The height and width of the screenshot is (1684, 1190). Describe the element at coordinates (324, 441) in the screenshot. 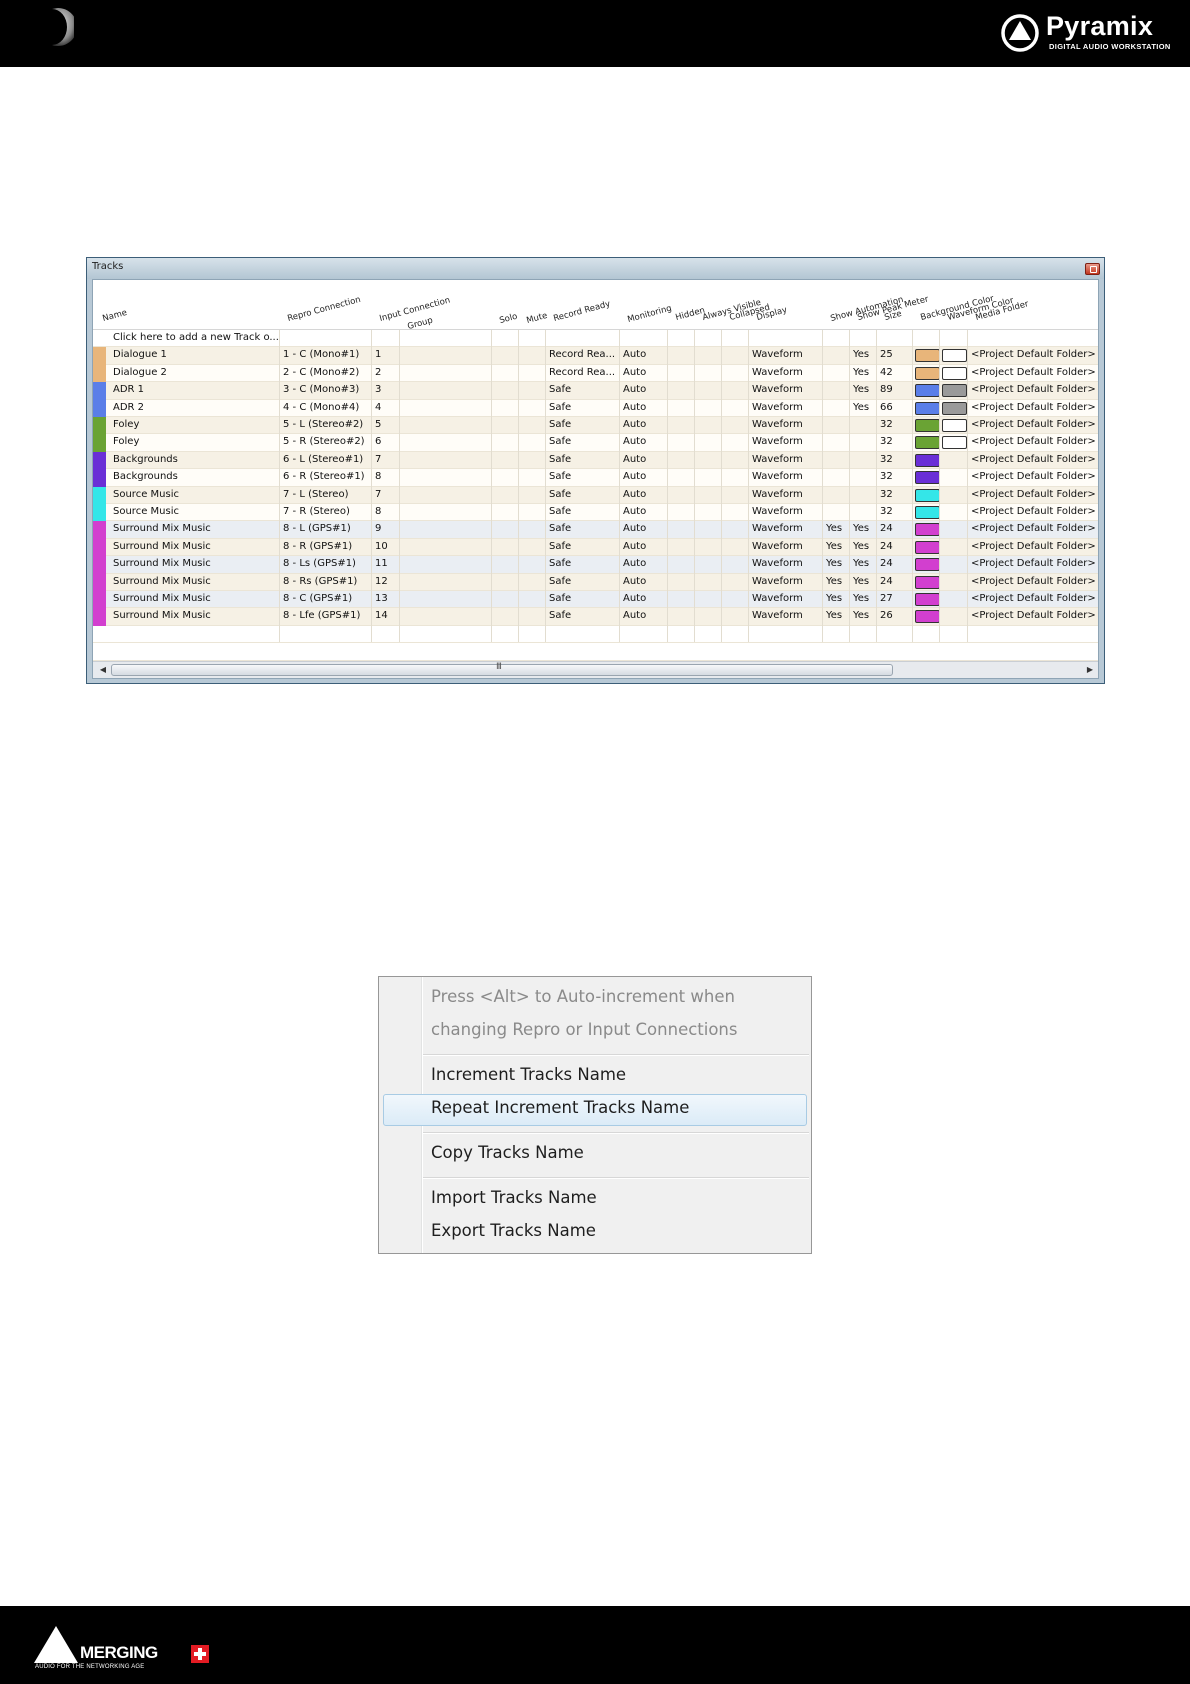

I see `repro-connection-cell: 5 - R (Stereo#2)` at that location.